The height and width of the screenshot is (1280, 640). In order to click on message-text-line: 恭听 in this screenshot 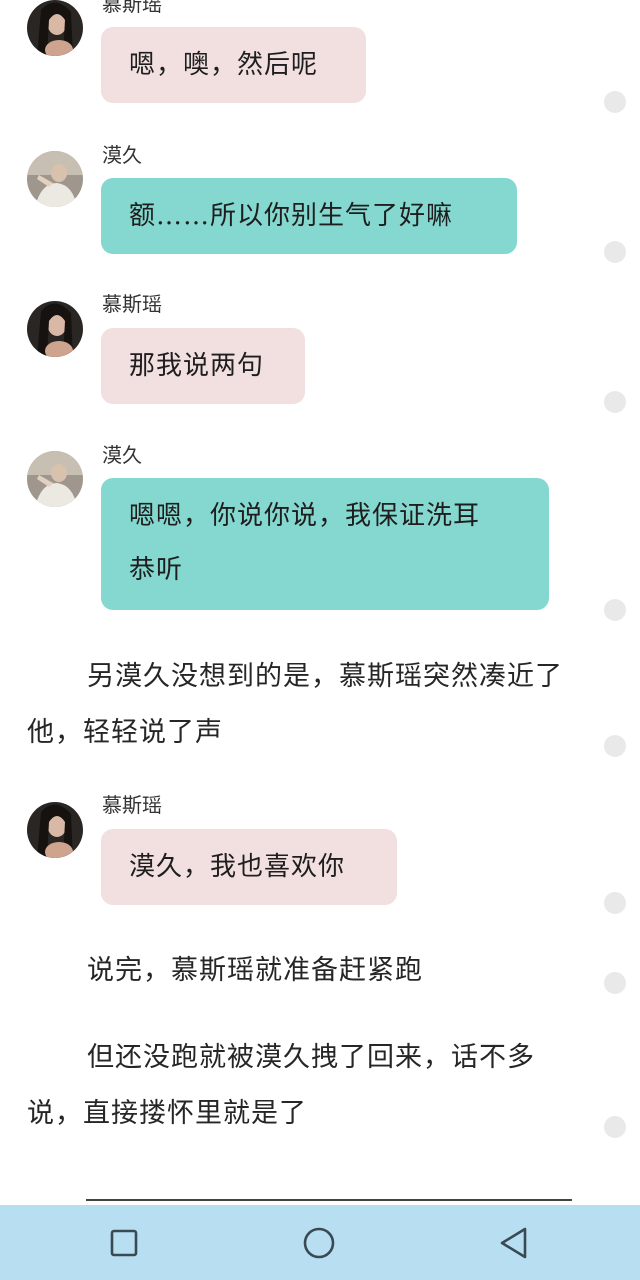, I will do `click(156, 570)`.